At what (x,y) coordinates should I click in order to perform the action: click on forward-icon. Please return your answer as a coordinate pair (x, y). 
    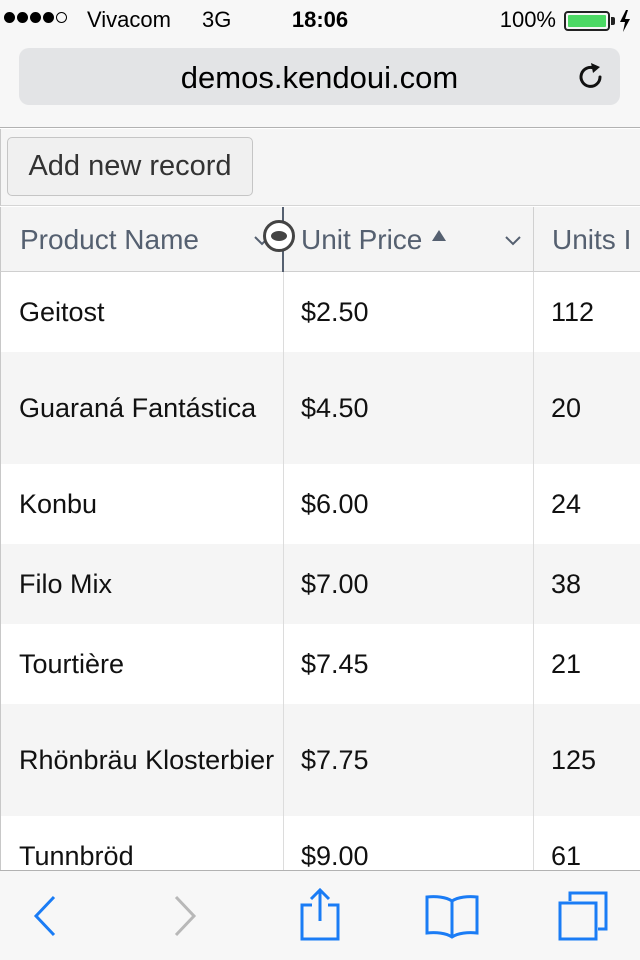
    Looking at the image, I should click on (186, 916).